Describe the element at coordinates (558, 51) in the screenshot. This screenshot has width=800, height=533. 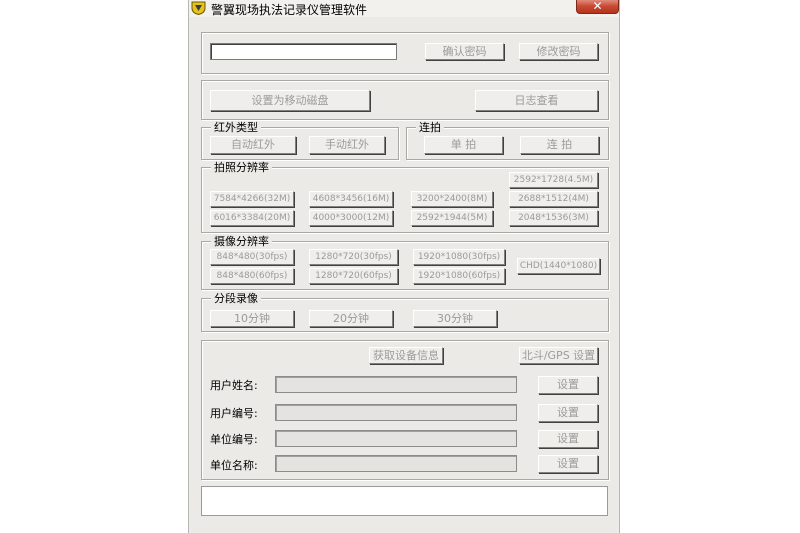
I see `change-password-button: 修改密码` at that location.